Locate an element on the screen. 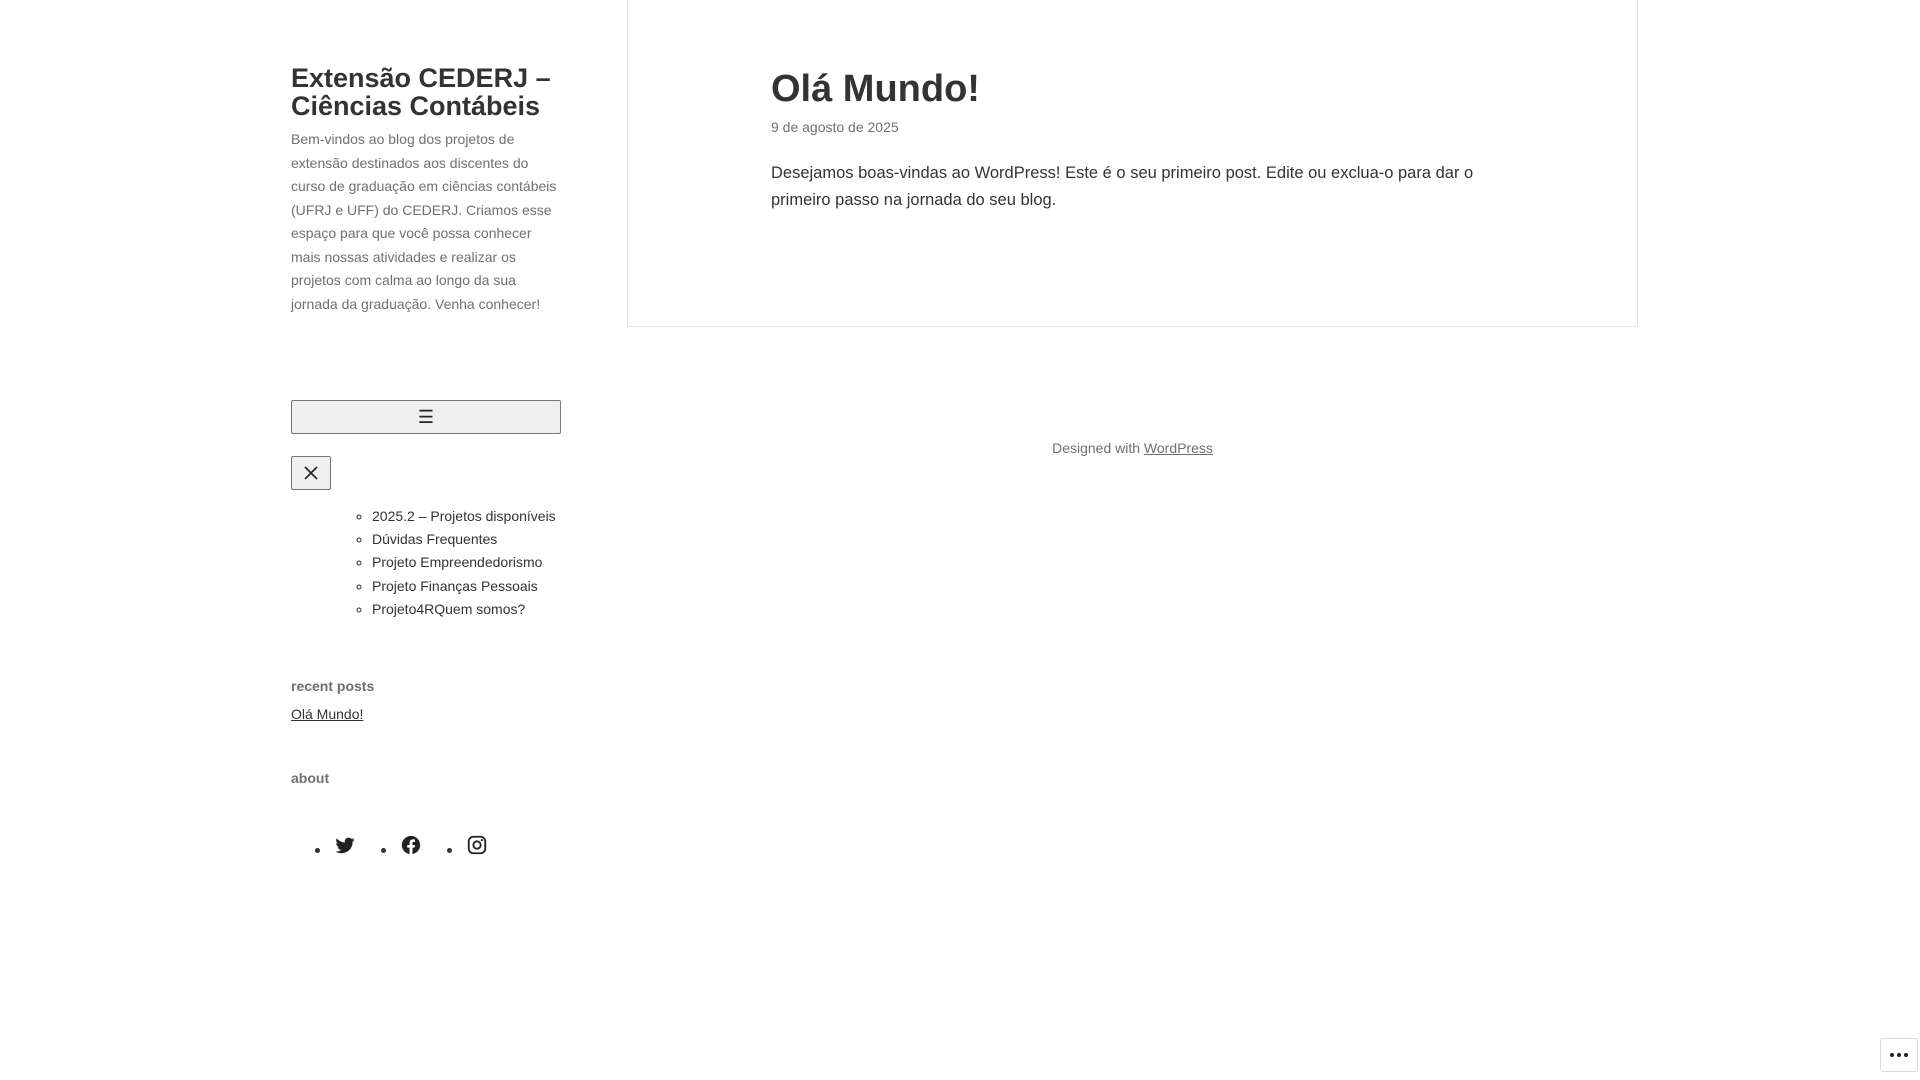 This screenshot has height=1080, width=1920. footer-text: Designed with is located at coordinates (1098, 448).